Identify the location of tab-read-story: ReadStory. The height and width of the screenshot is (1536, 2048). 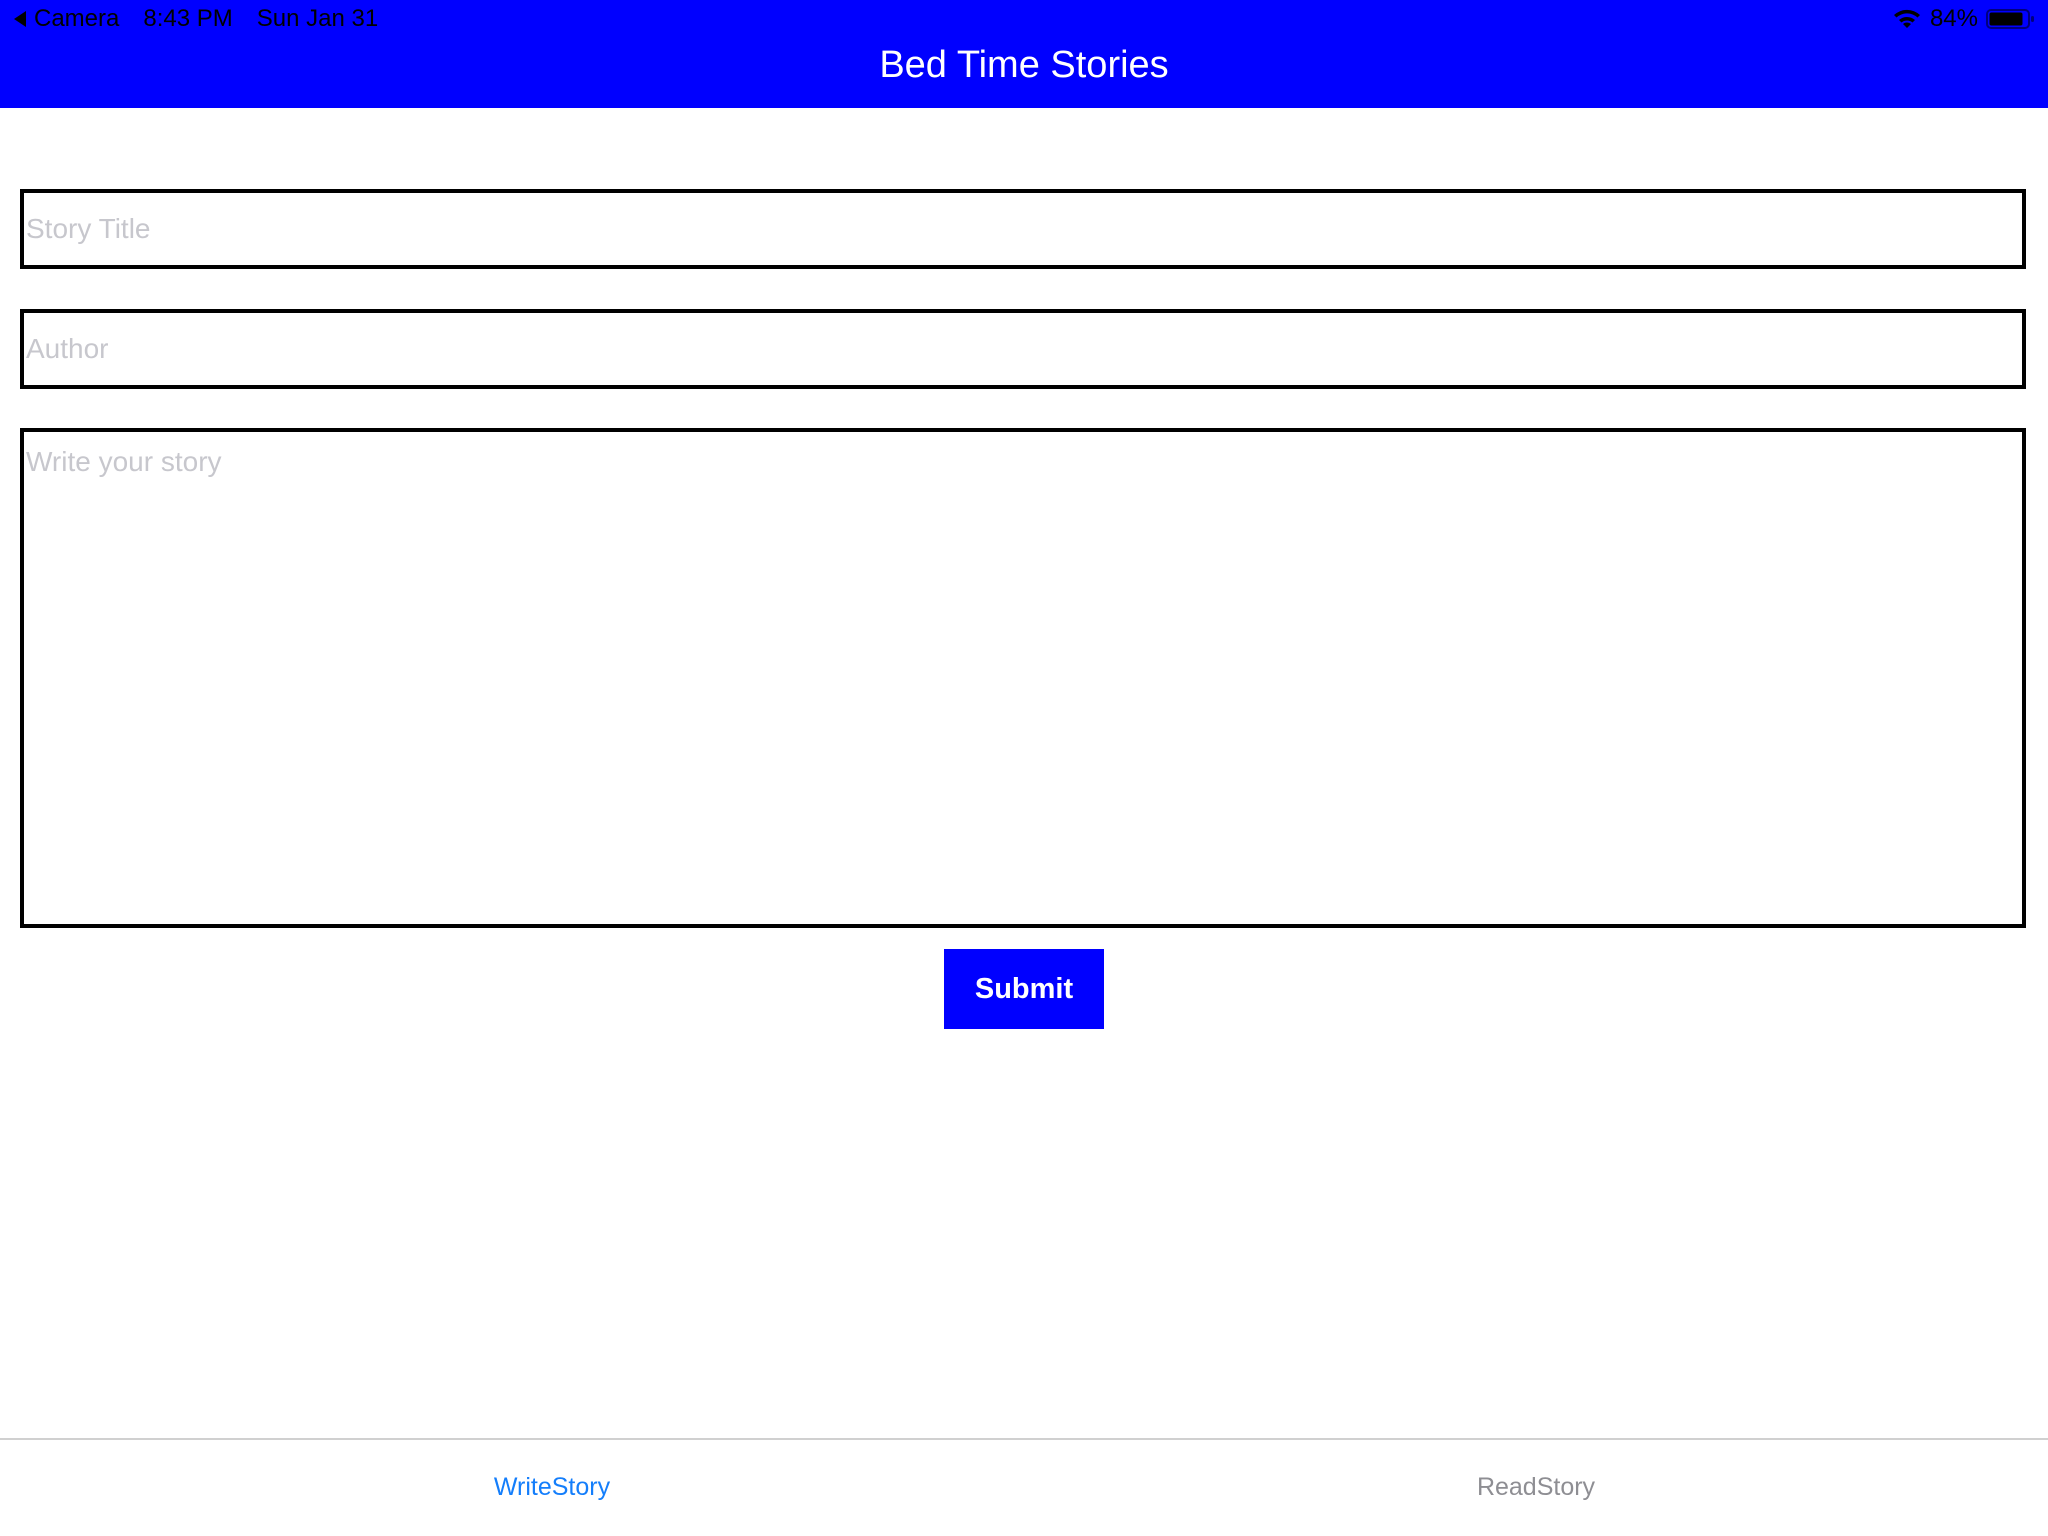
(1536, 1488).